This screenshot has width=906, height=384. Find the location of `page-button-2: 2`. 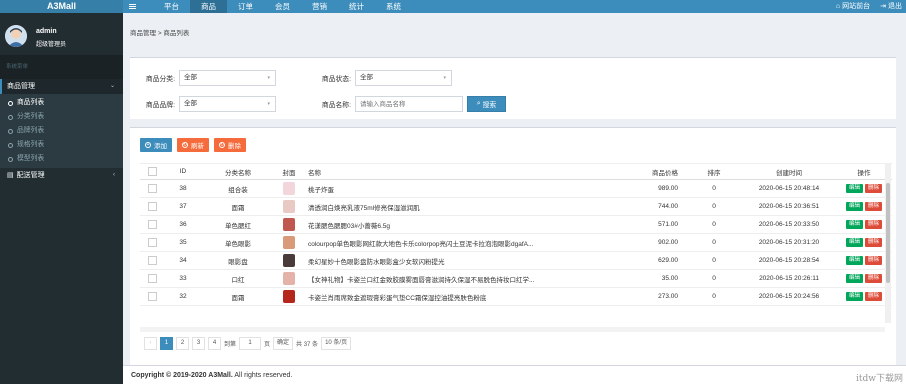

page-button-2: 2 is located at coordinates (182, 343).